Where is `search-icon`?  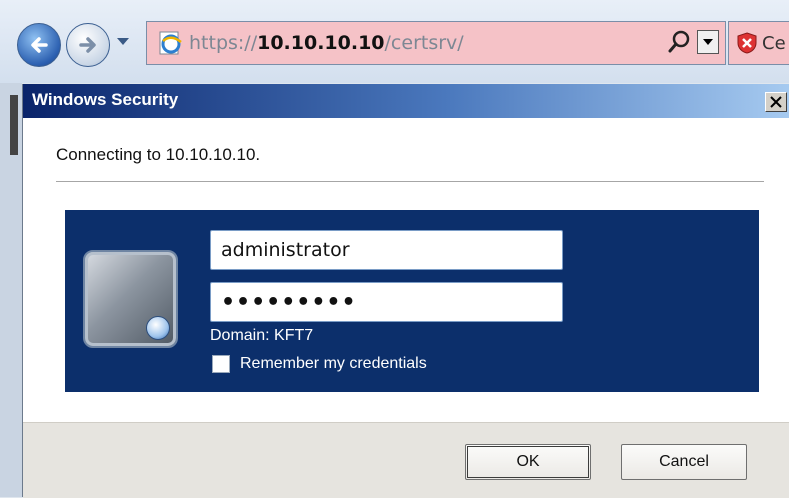
search-icon is located at coordinates (680, 42).